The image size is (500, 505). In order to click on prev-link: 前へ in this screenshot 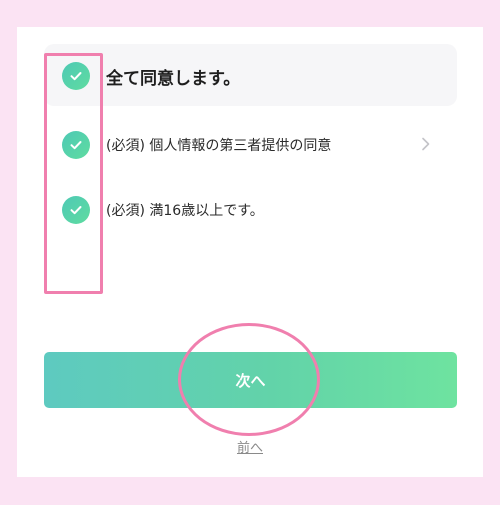, I will do `click(250, 446)`.